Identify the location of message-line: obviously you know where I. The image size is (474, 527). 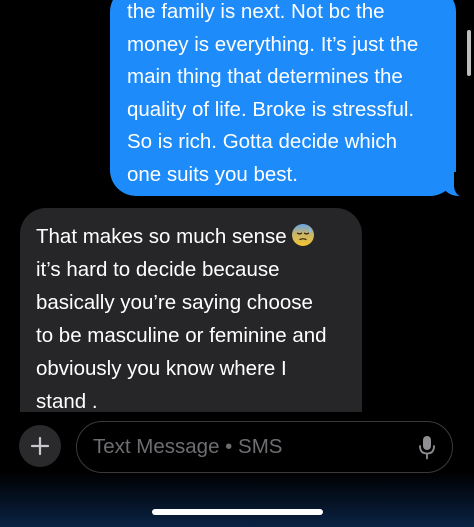
(161, 368).